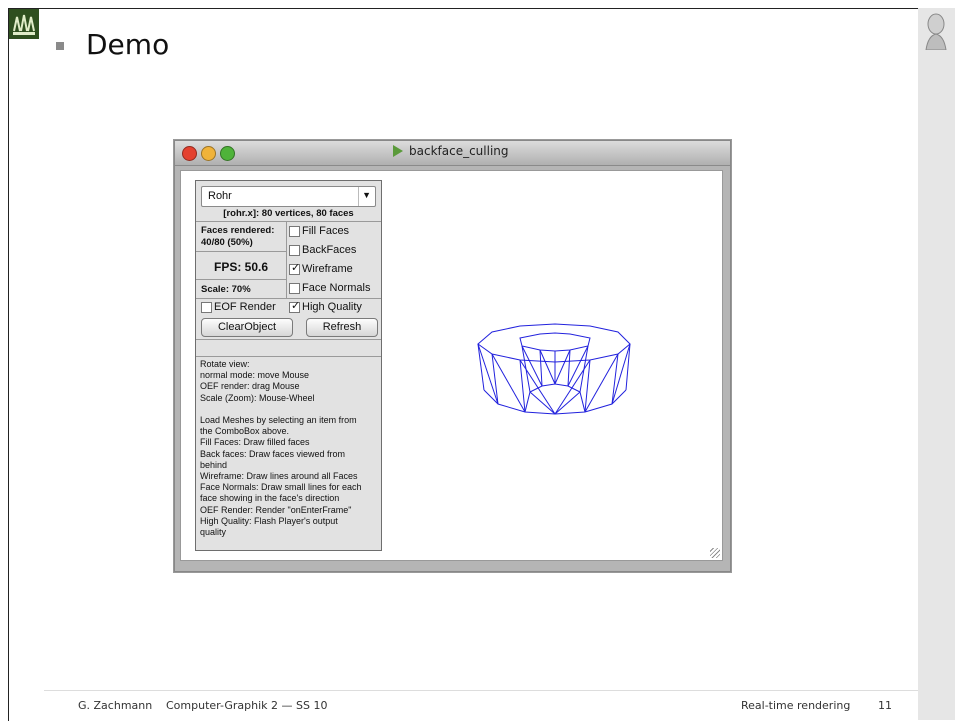 The image size is (955, 721). I want to click on wireframe-mesh-viewport, so click(555, 370).